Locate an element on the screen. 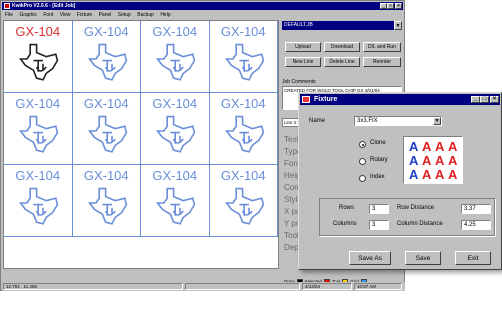  menu-font: Font is located at coordinates (48, 15).